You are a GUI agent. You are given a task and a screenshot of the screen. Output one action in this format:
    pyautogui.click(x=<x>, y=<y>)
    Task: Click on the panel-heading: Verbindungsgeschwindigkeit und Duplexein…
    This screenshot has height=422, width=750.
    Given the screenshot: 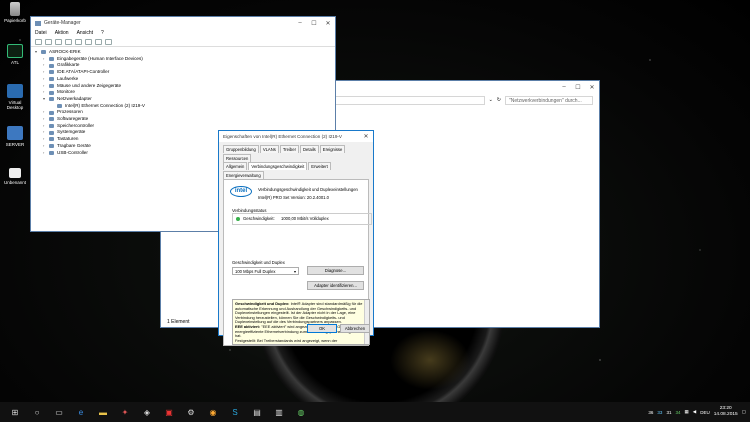 What is the action you would take?
    pyautogui.click(x=308, y=189)
    